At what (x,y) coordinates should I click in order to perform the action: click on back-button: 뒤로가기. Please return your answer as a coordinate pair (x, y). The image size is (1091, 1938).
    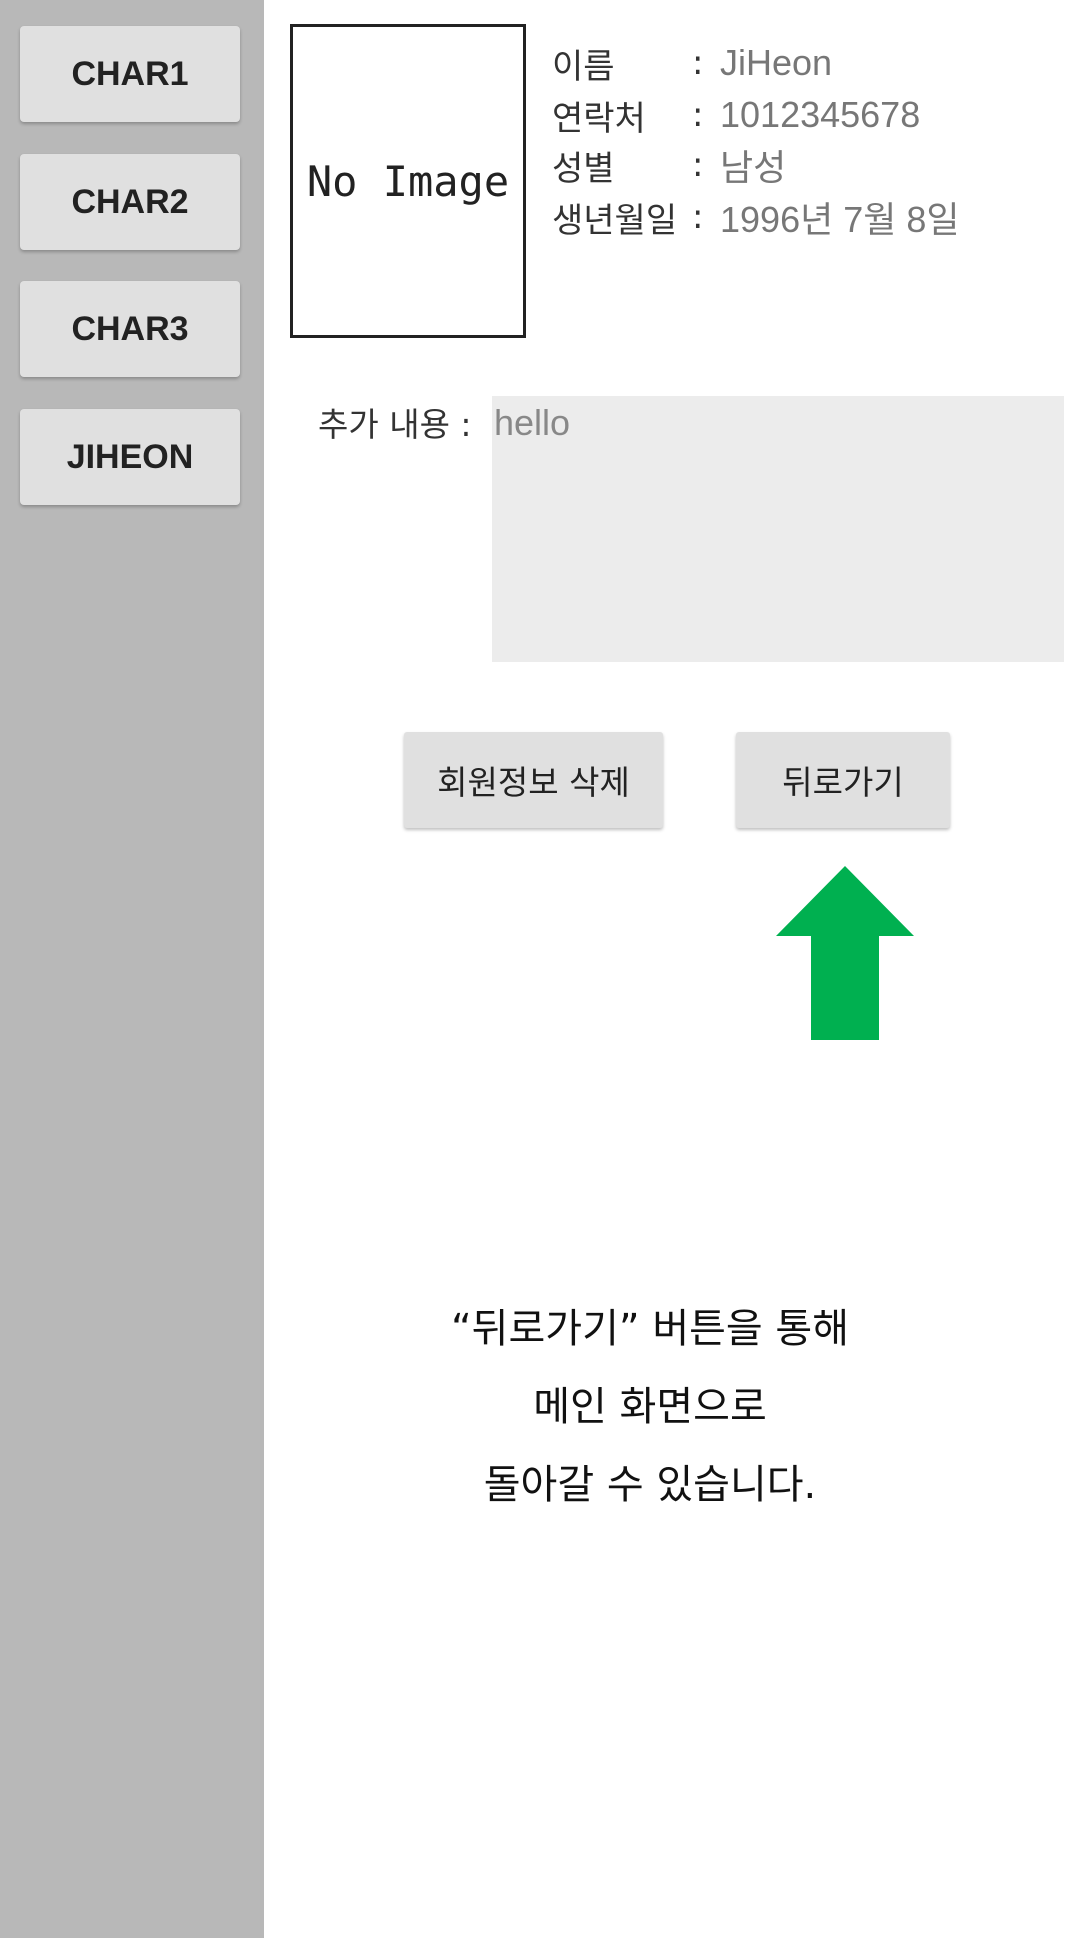
    Looking at the image, I should click on (843, 780).